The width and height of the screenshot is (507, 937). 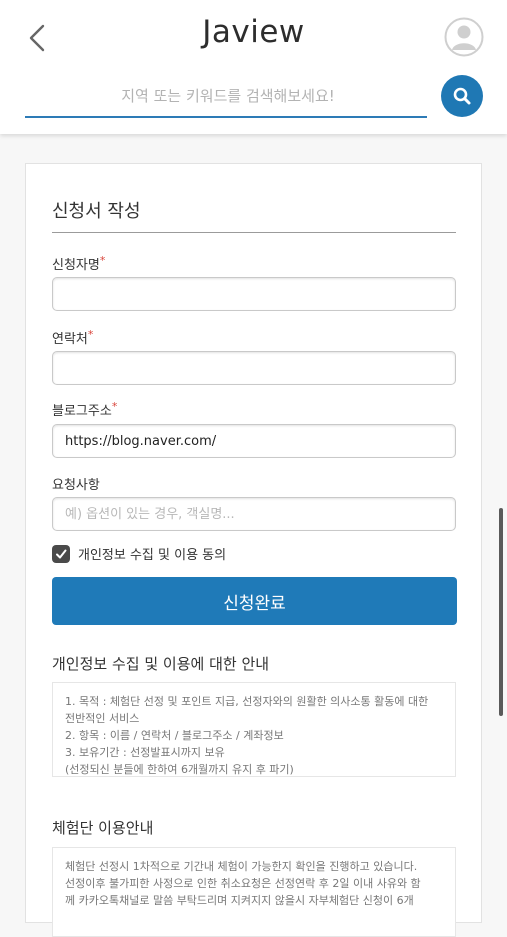 I want to click on app-title: Jaview, so click(x=253, y=32).